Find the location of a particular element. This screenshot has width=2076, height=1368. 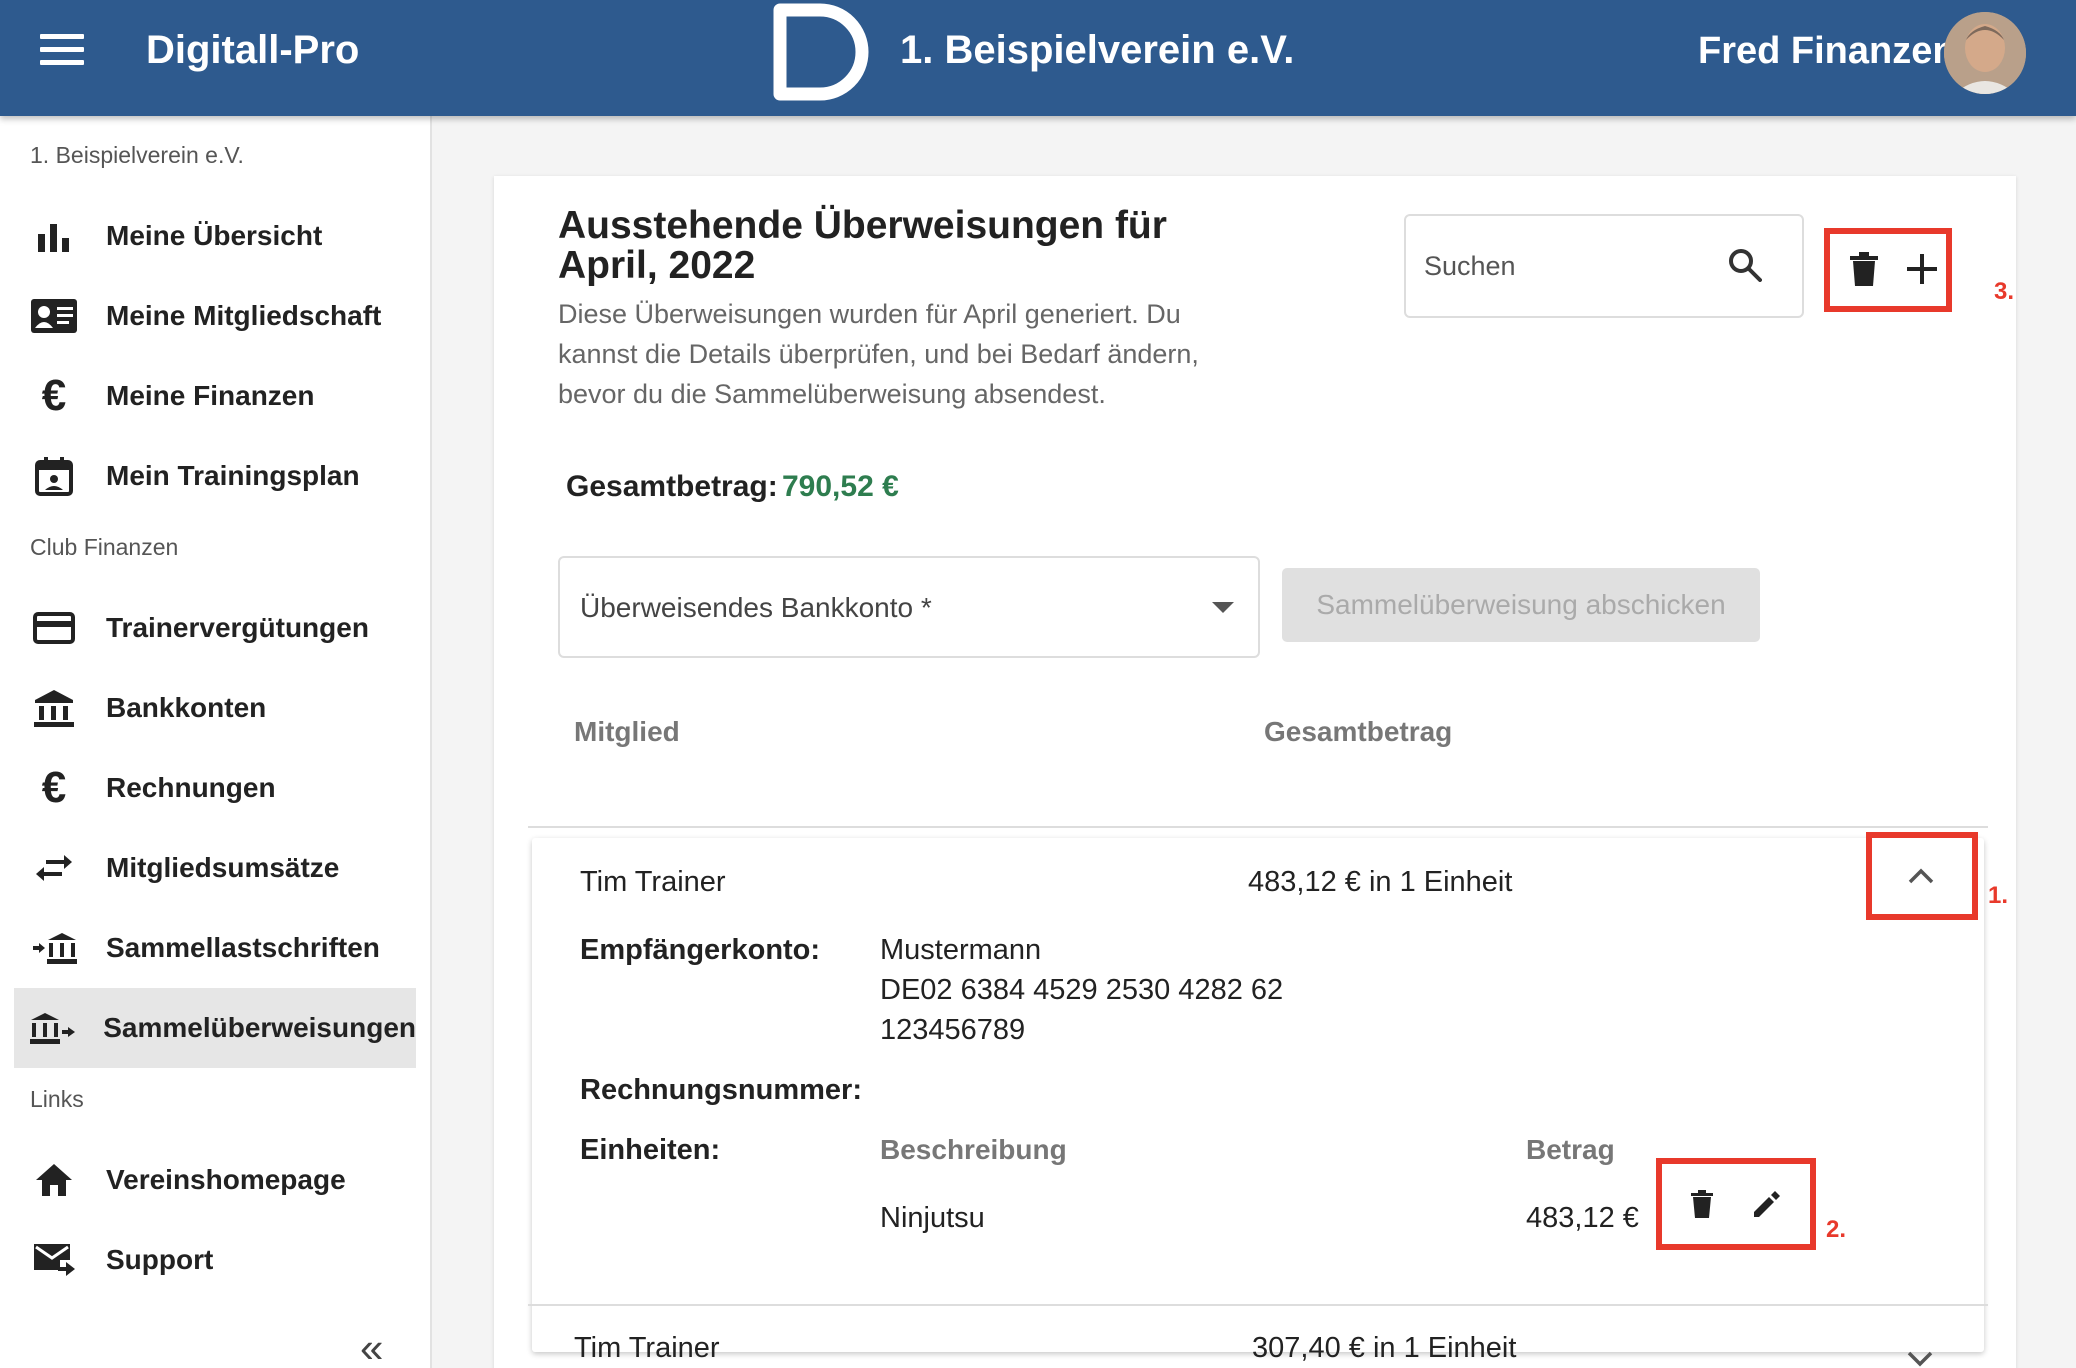

bank-arrow-in-icon is located at coordinates (54, 948).